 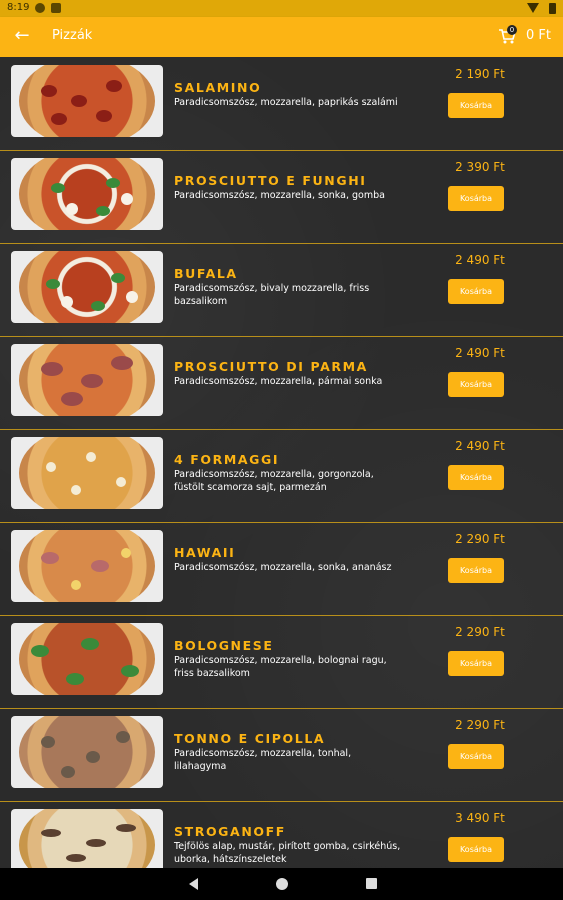 What do you see at coordinates (218, 87) in the screenshot?
I see `product-name: SALAMINO` at bounding box center [218, 87].